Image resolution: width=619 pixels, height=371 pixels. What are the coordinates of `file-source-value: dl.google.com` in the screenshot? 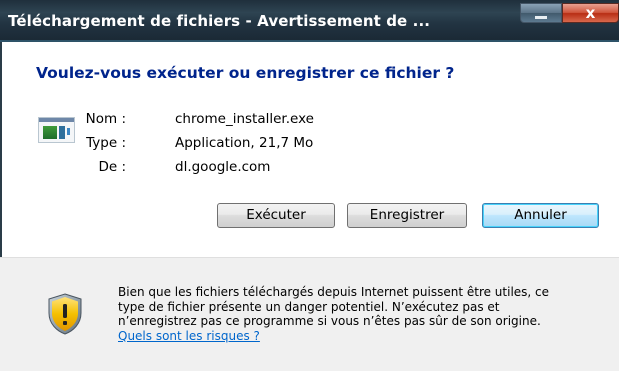 It's located at (223, 167).